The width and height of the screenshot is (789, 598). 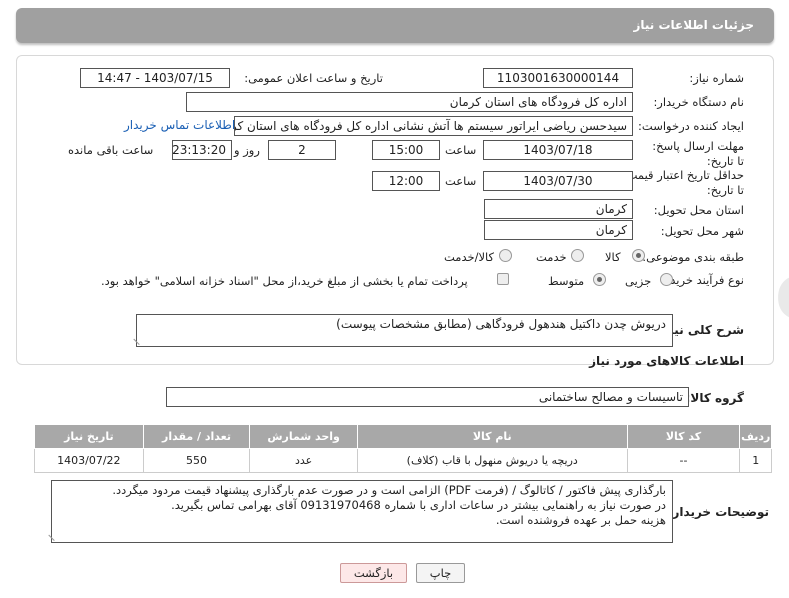 I want to click on validity-time-field: 12:00, so click(x=406, y=181).